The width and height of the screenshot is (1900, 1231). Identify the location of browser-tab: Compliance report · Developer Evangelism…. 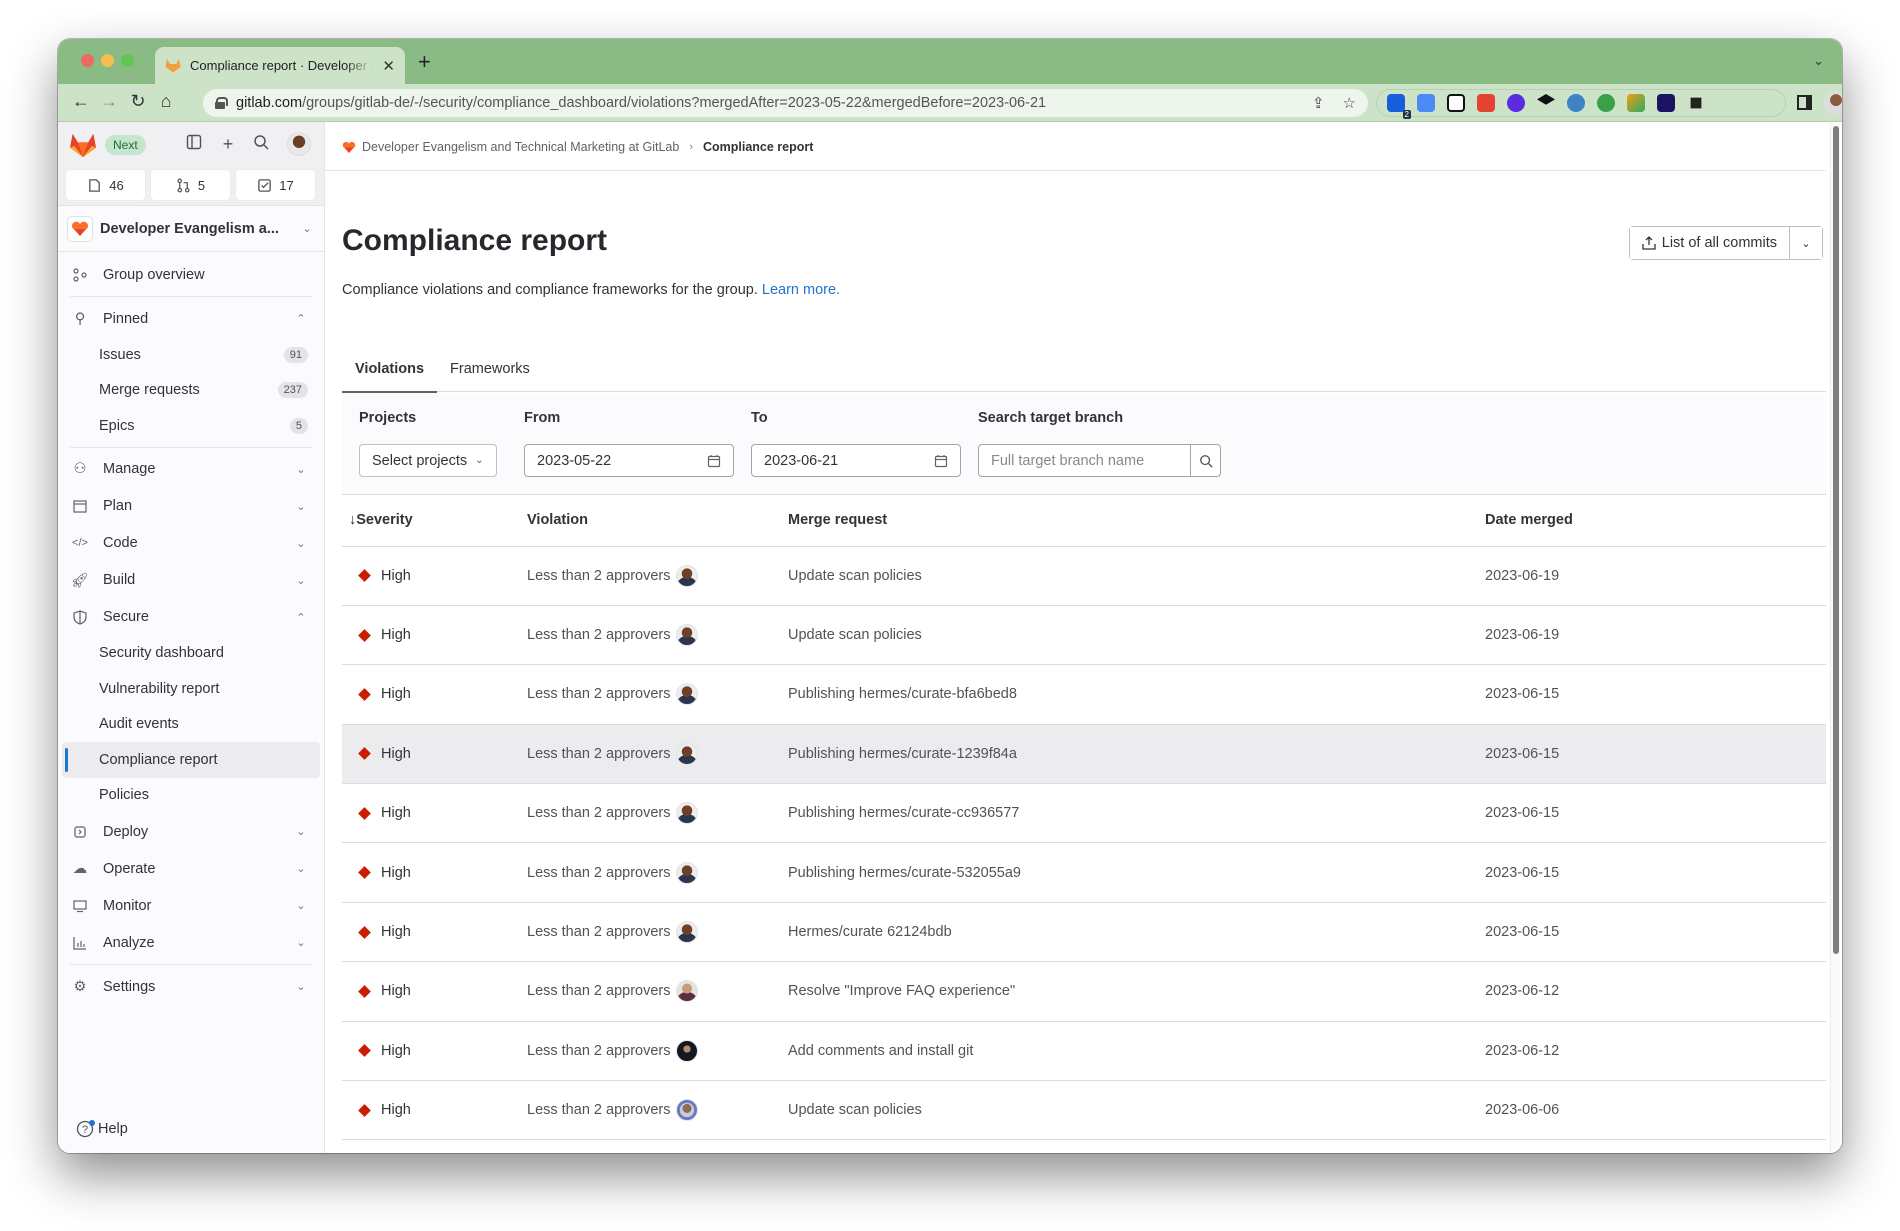
(280, 65).